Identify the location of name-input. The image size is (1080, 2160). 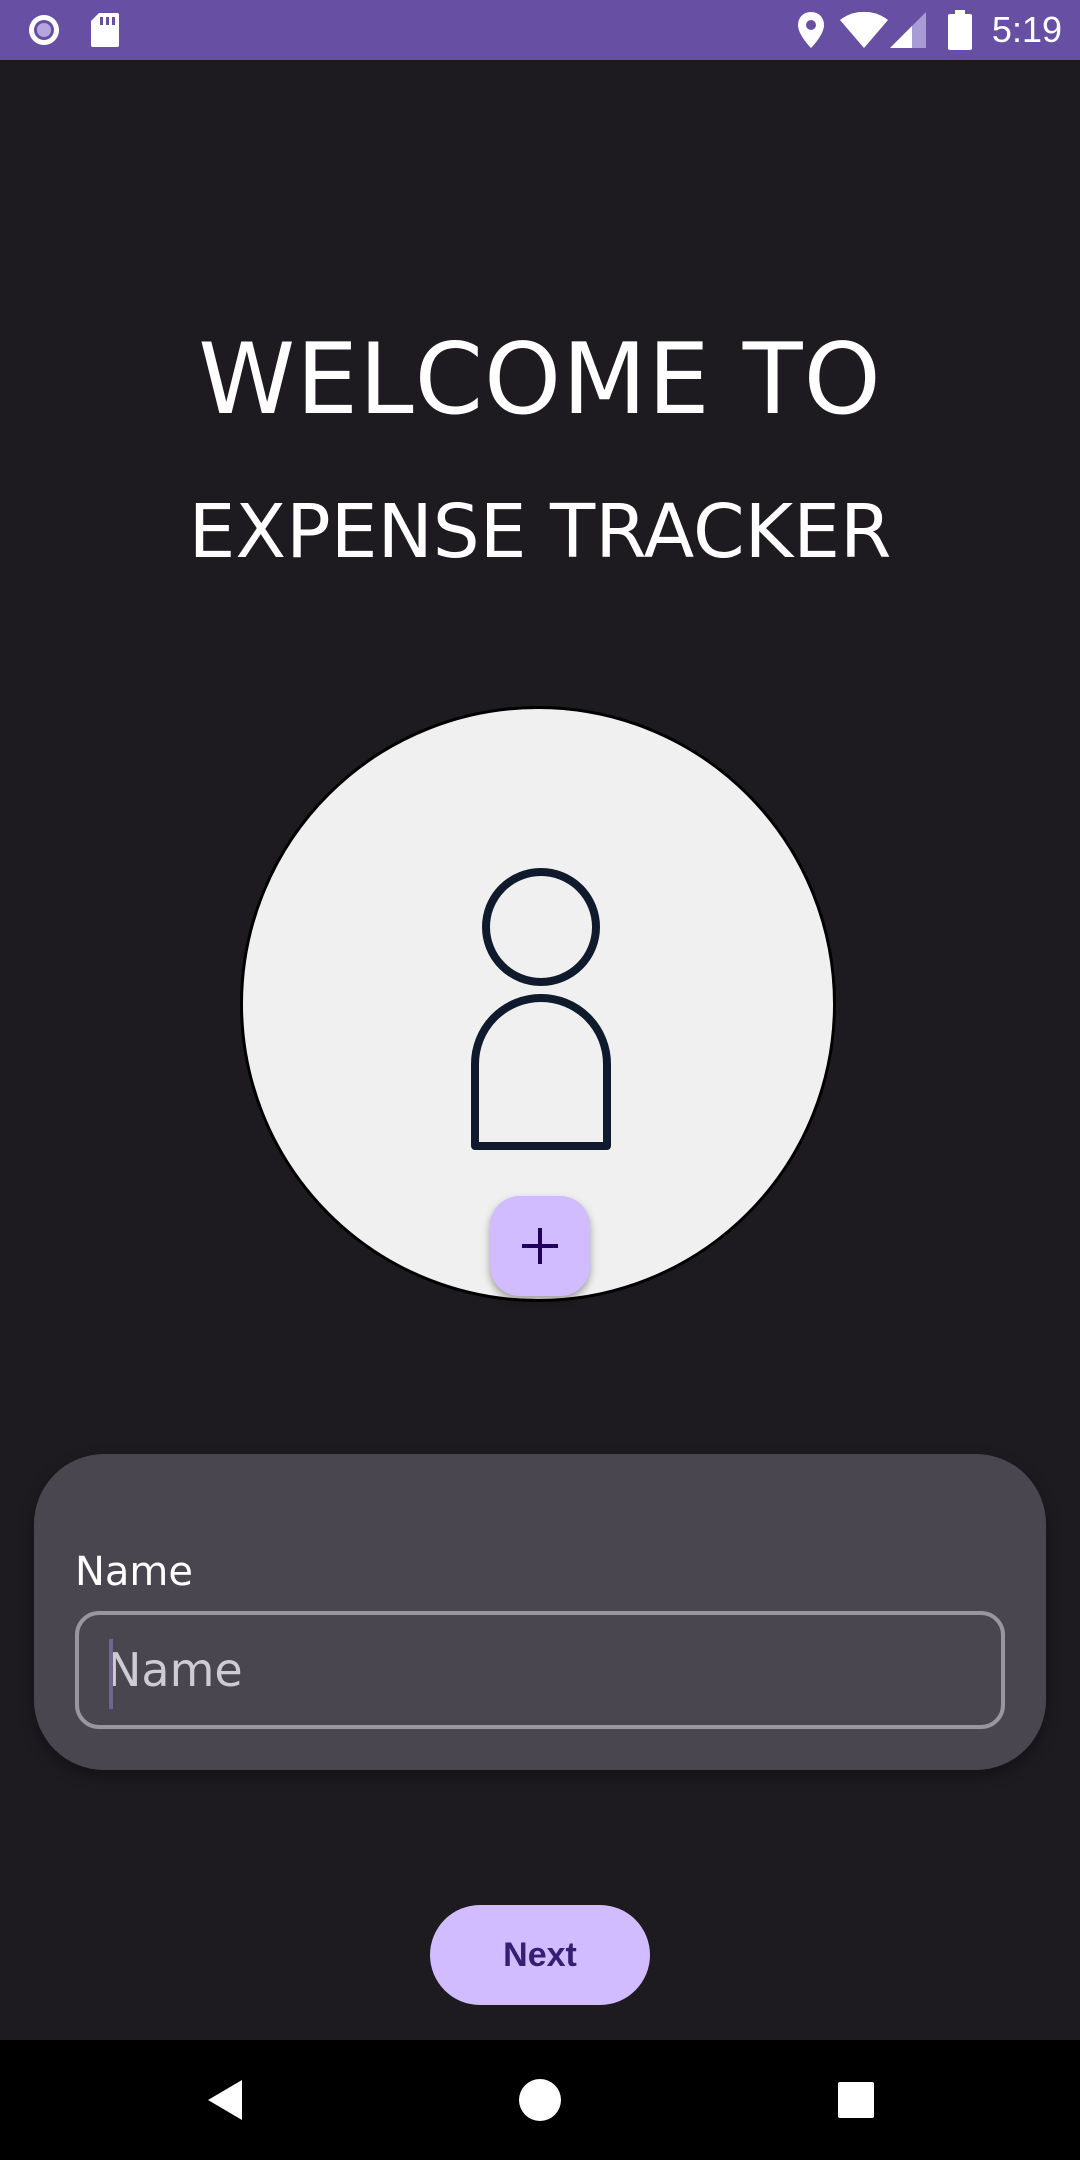
(537, 1670).